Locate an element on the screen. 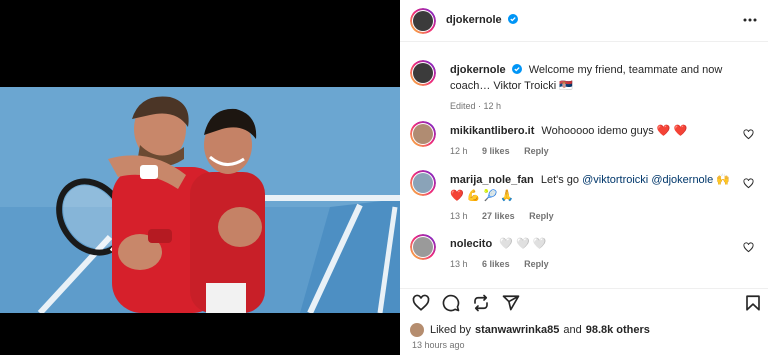 The width and height of the screenshot is (768, 355). commenter-username: marija_nole_fan is located at coordinates (492, 180).